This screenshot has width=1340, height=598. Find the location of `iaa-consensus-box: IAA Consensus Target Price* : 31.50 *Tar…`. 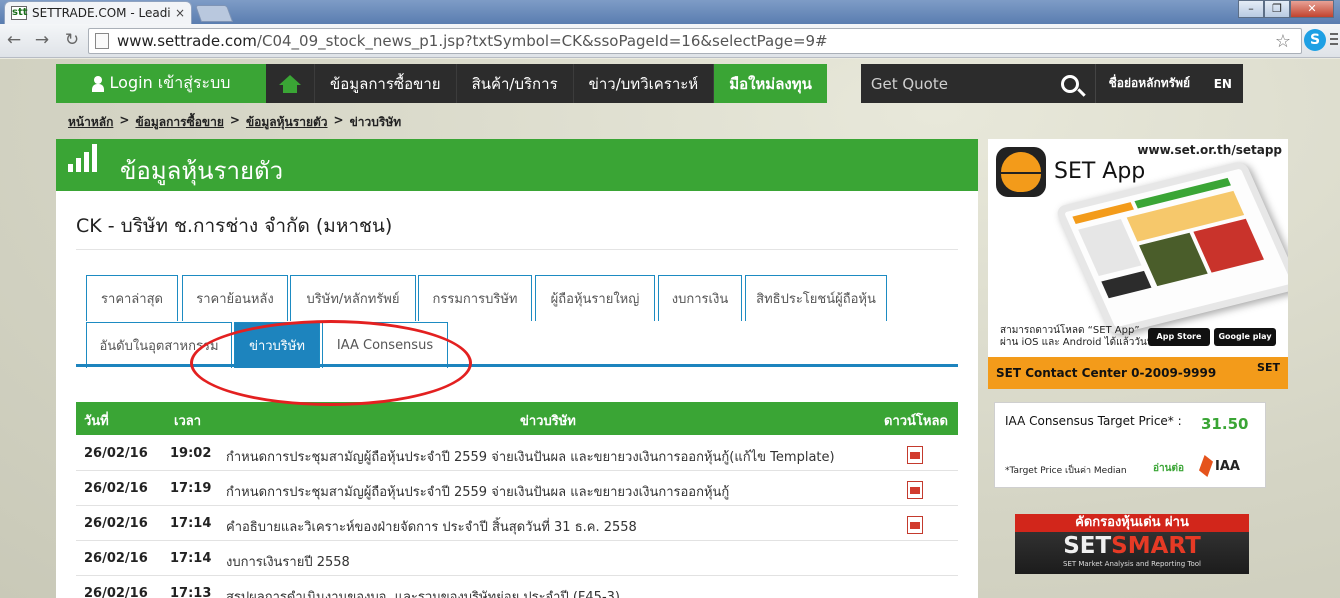

iaa-consensus-box: IAA Consensus Target Price* : 31.50 *Tar… is located at coordinates (1130, 445).